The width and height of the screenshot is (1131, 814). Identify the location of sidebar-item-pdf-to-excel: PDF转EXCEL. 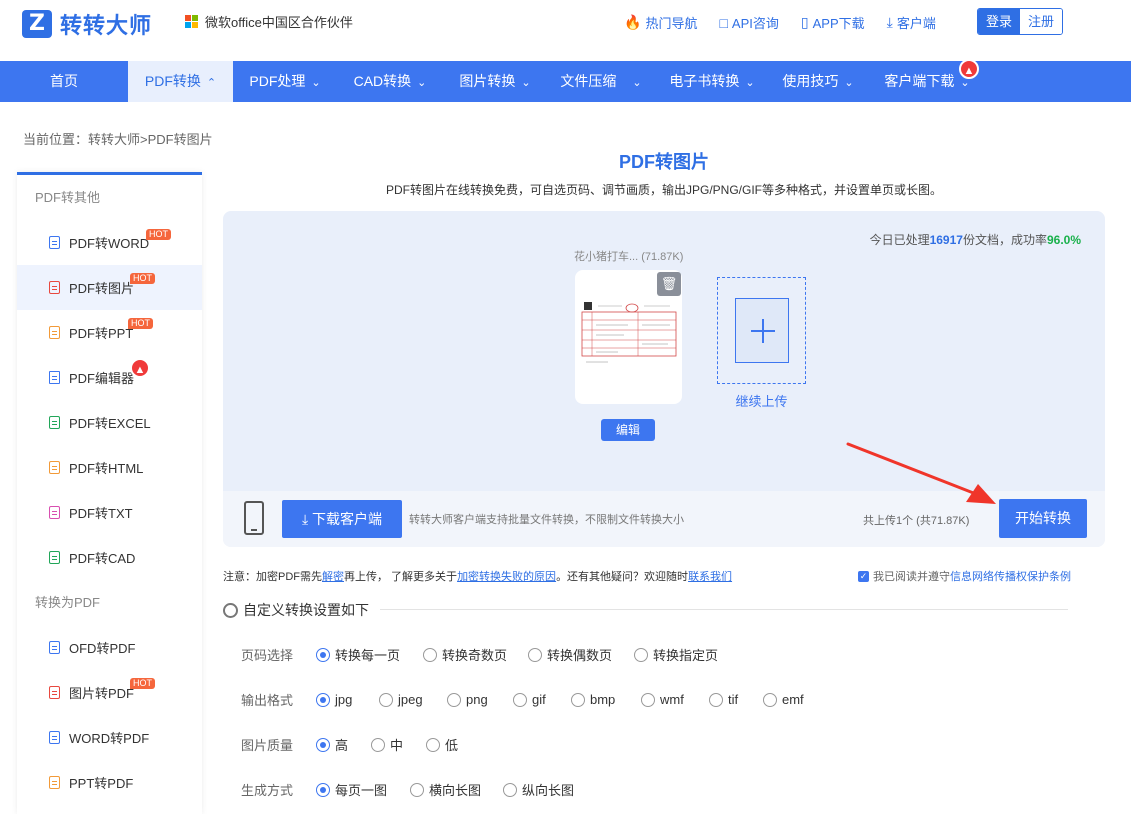
(109, 422).